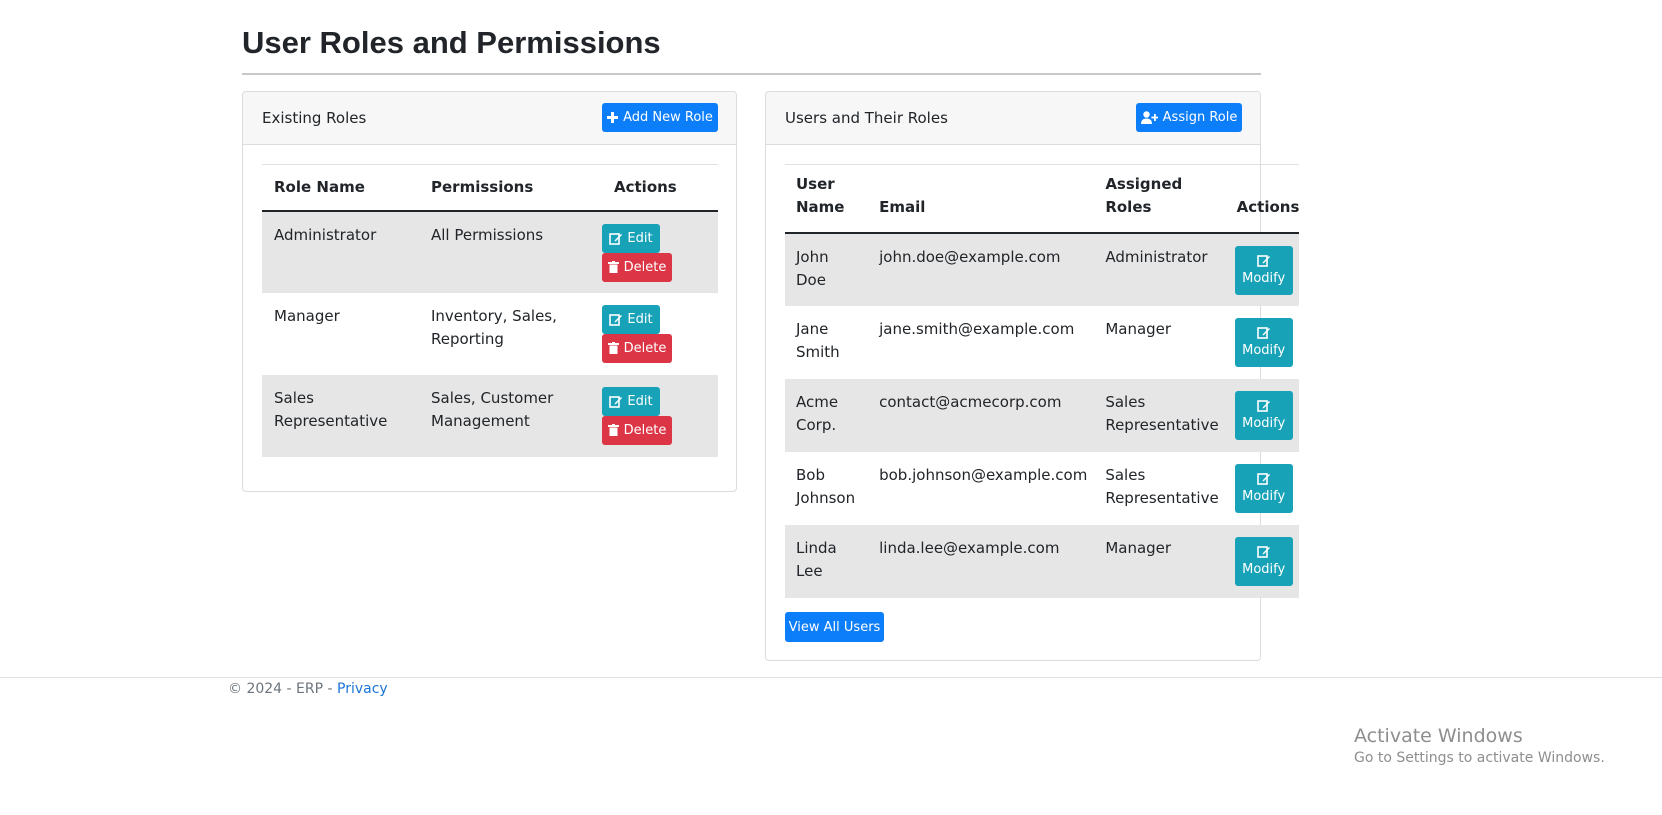 The width and height of the screenshot is (1662, 815). What do you see at coordinates (319, 186) in the screenshot?
I see `col-role-name: Role Name` at bounding box center [319, 186].